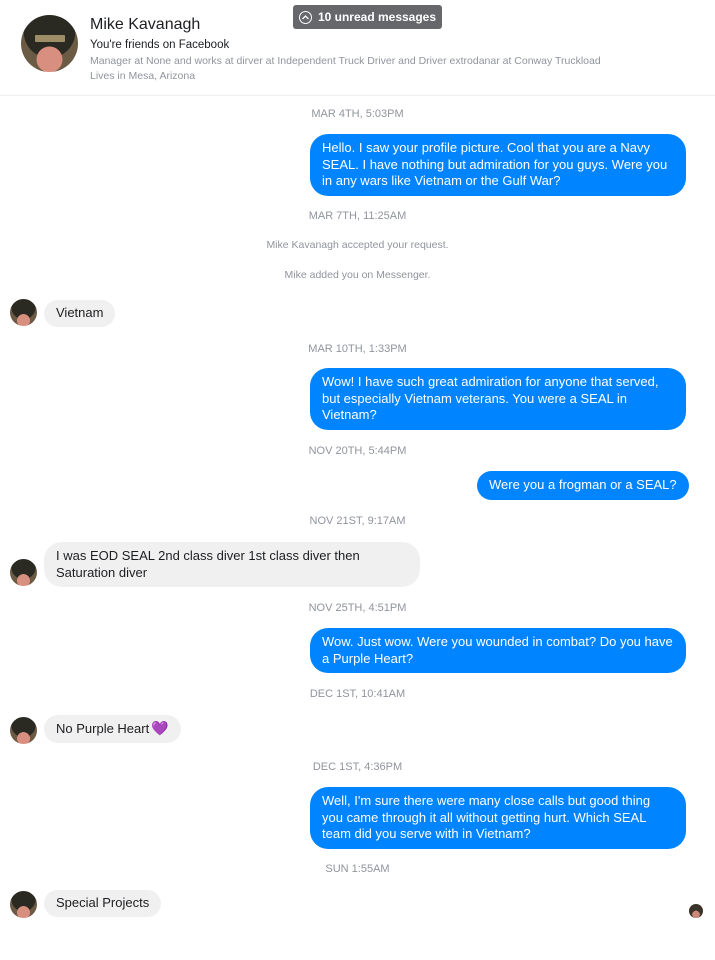  I want to click on timestamp: NOV 20TH, 5:44PM, so click(357, 451).